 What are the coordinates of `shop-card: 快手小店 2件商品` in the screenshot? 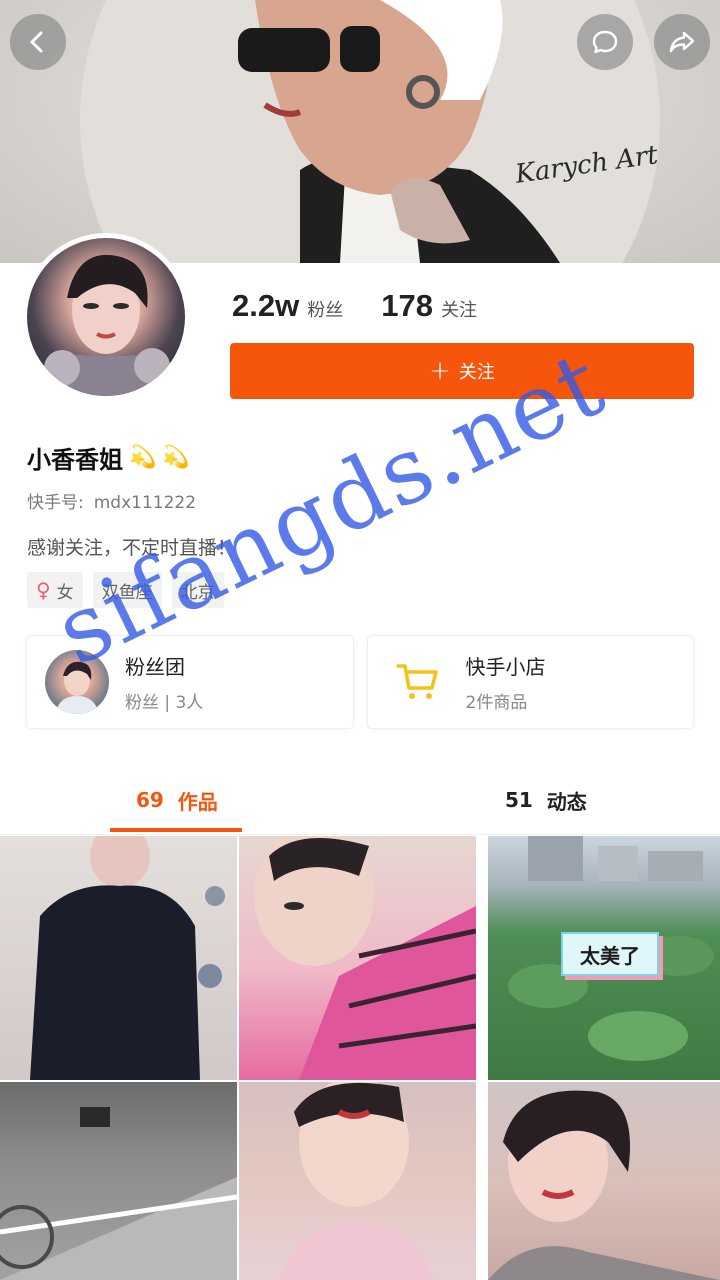 It's located at (530, 682).